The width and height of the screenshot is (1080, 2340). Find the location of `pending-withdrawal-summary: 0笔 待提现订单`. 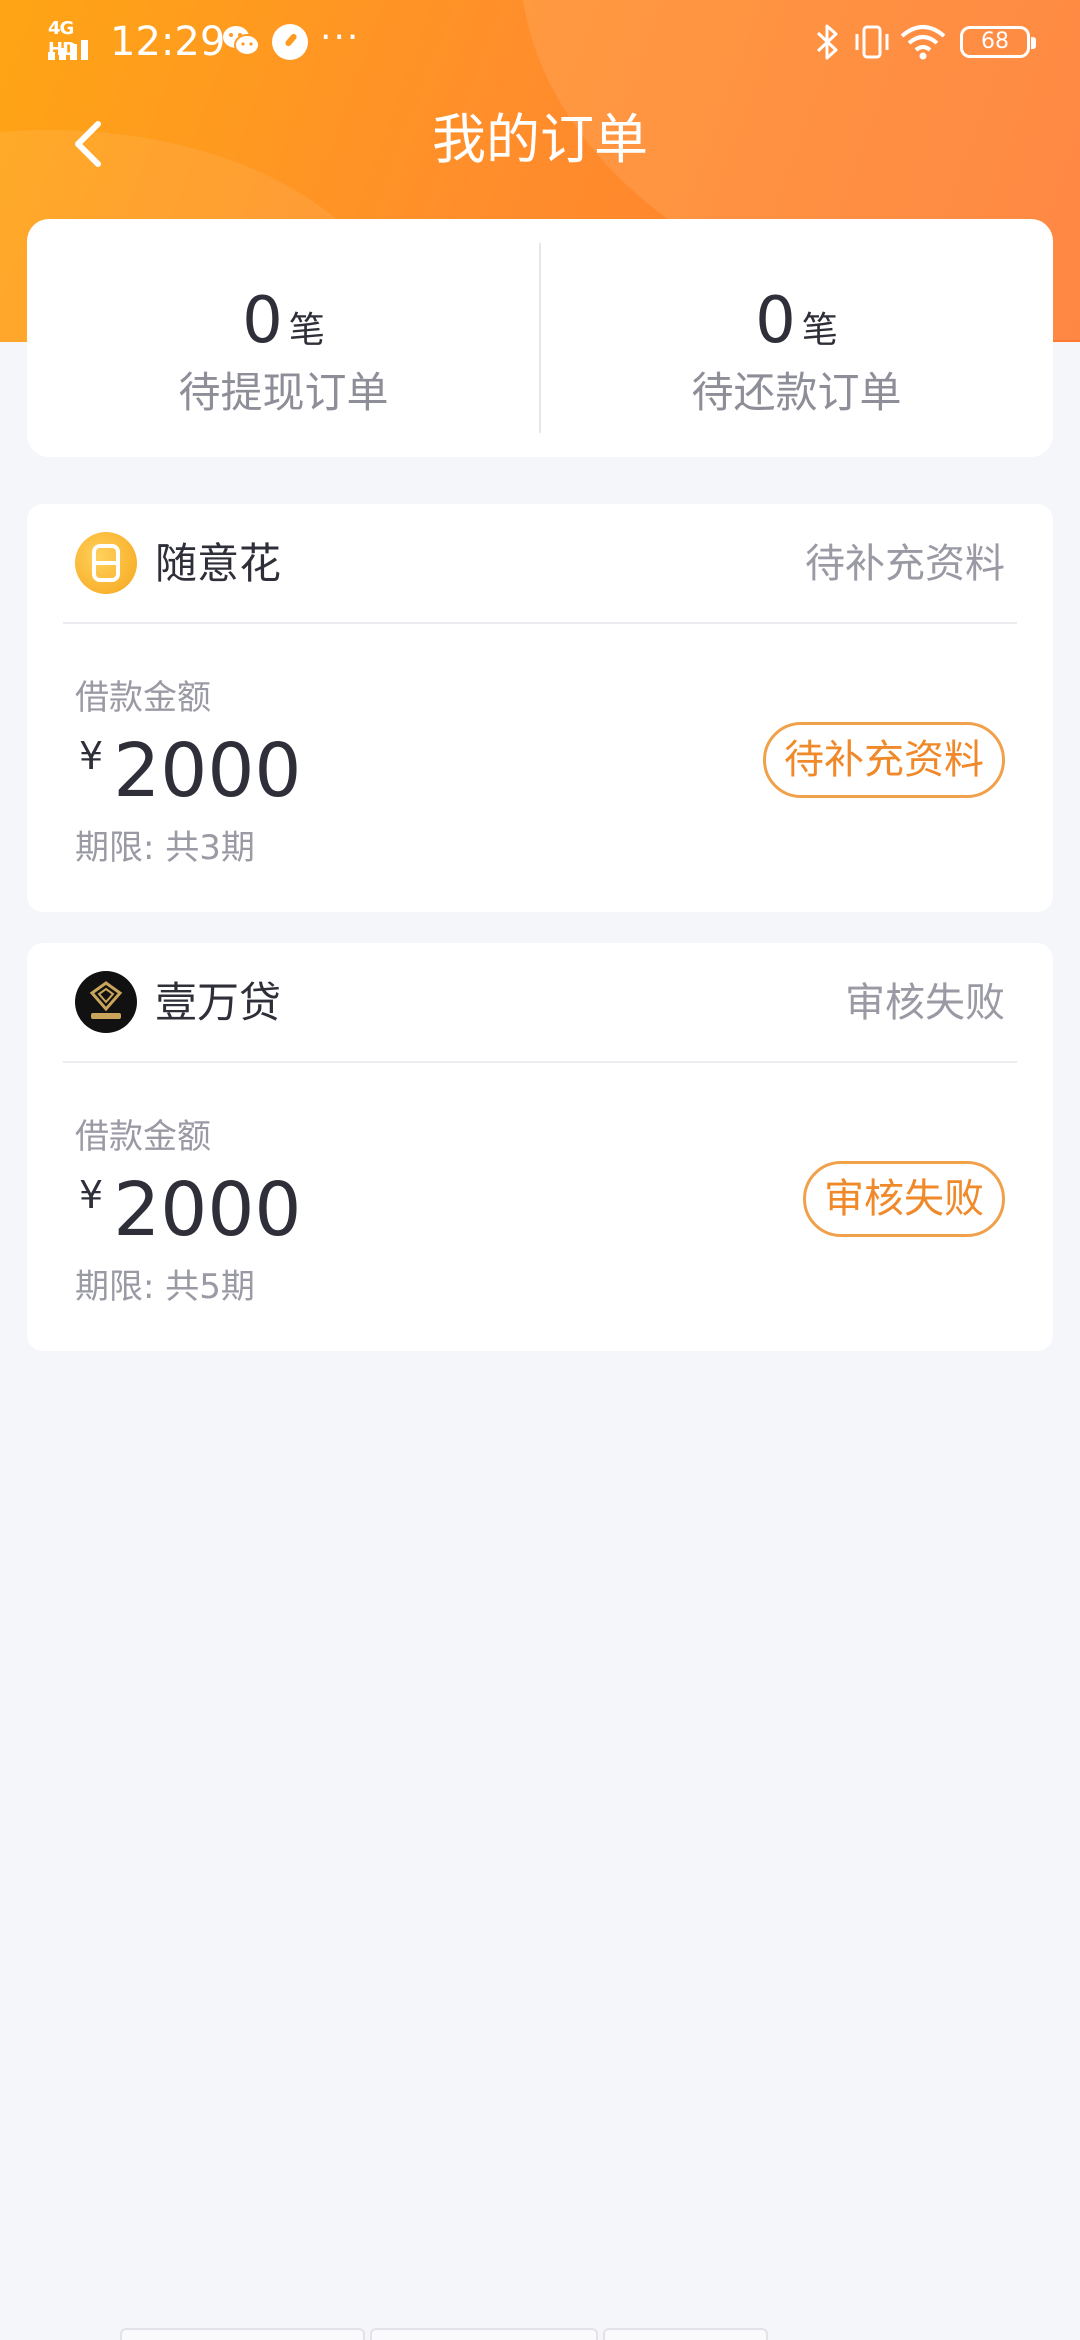

pending-withdrawal-summary: 0笔 待提现订单 is located at coordinates (283, 338).